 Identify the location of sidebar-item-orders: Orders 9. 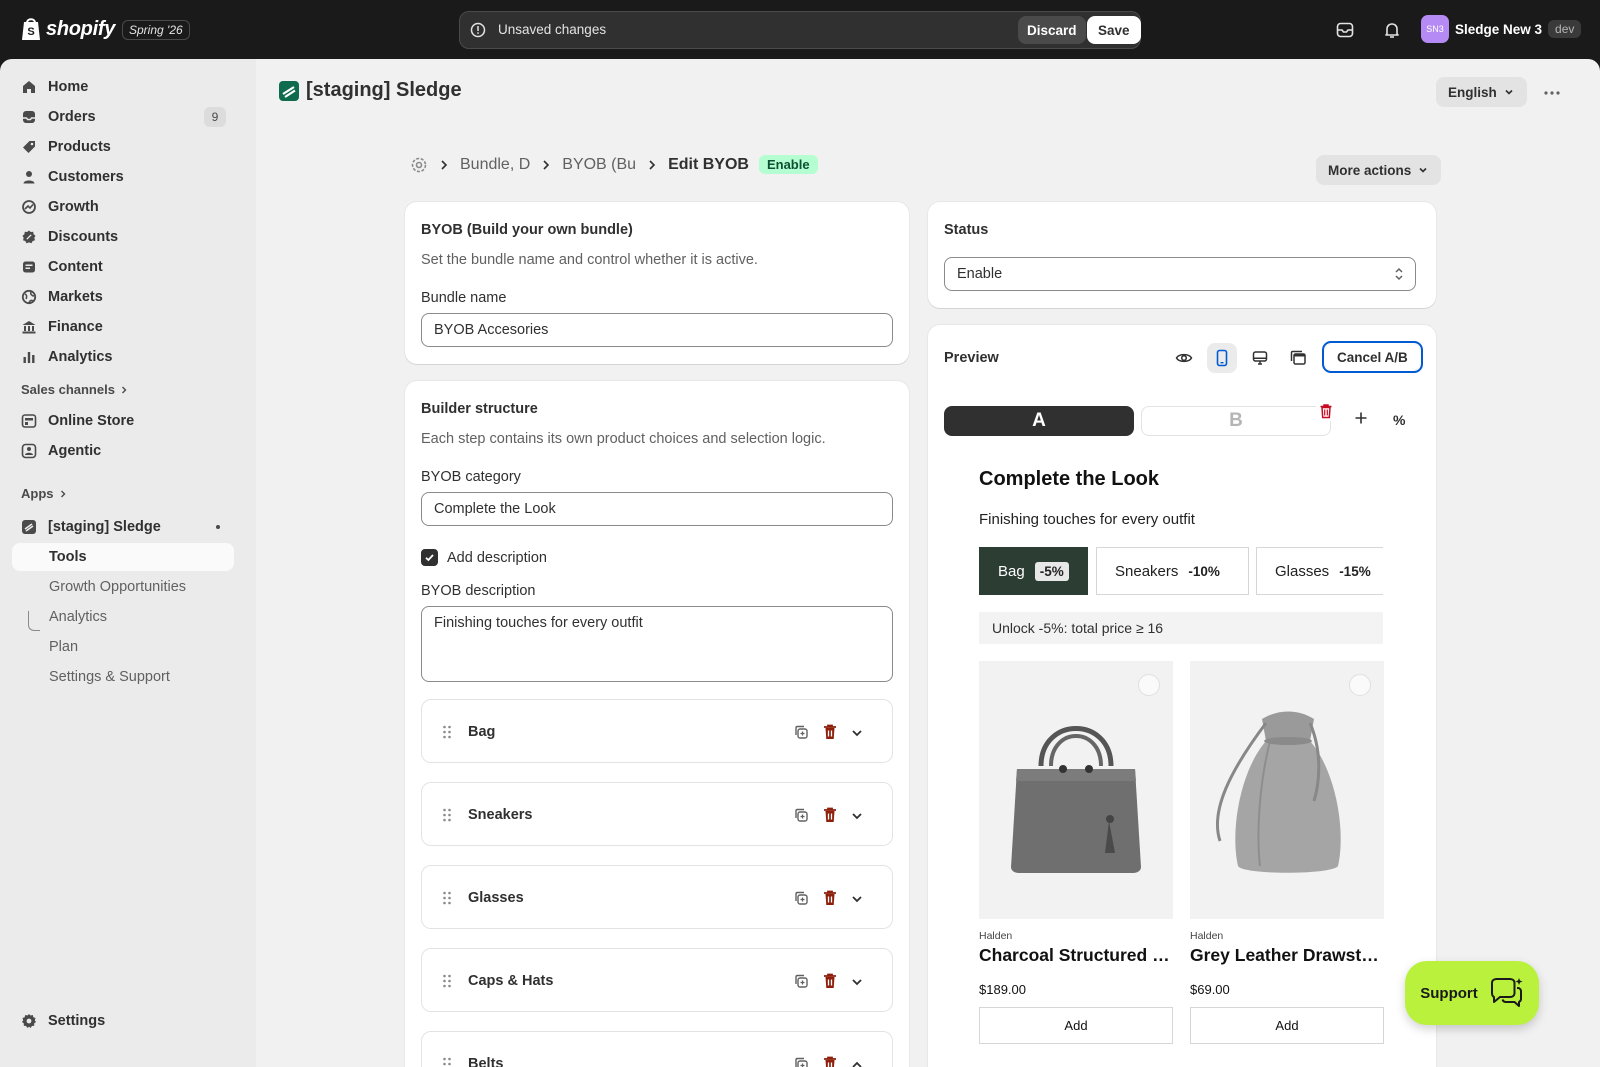
(123, 117).